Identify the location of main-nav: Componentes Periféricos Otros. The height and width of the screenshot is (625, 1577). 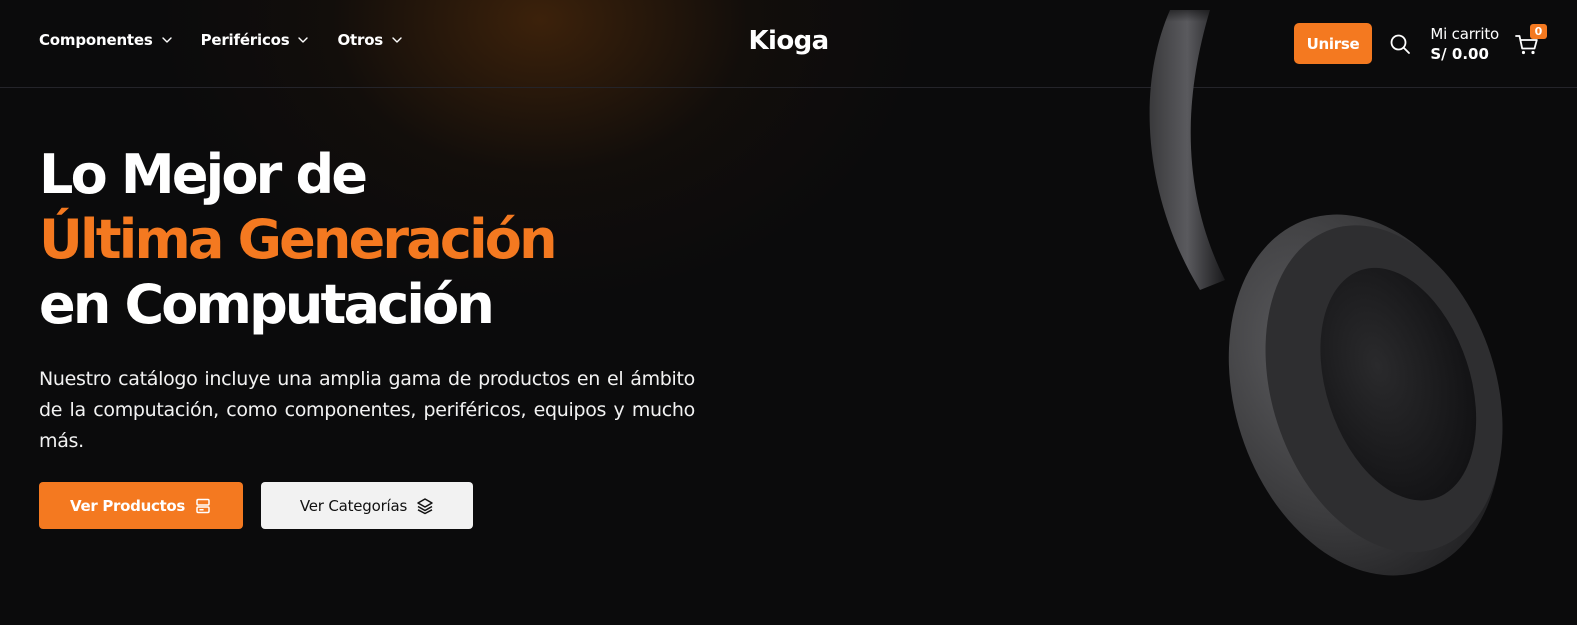
(221, 40).